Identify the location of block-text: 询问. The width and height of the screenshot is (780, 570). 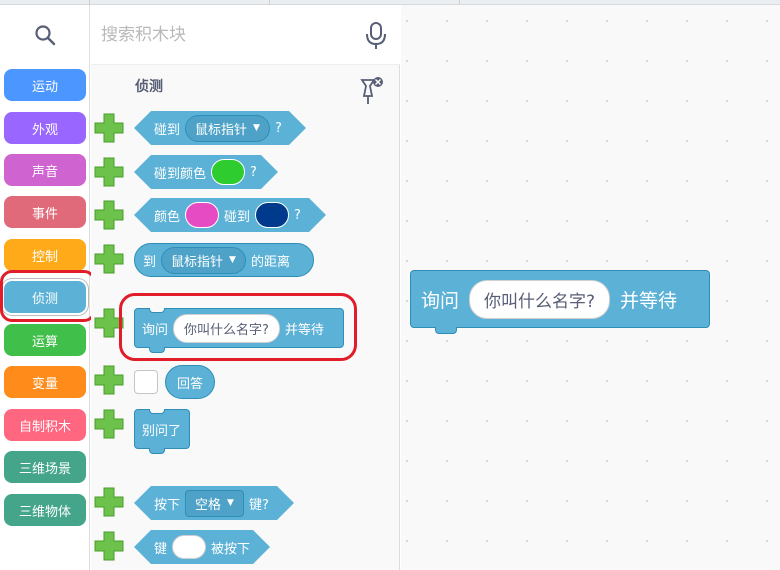
(440, 300).